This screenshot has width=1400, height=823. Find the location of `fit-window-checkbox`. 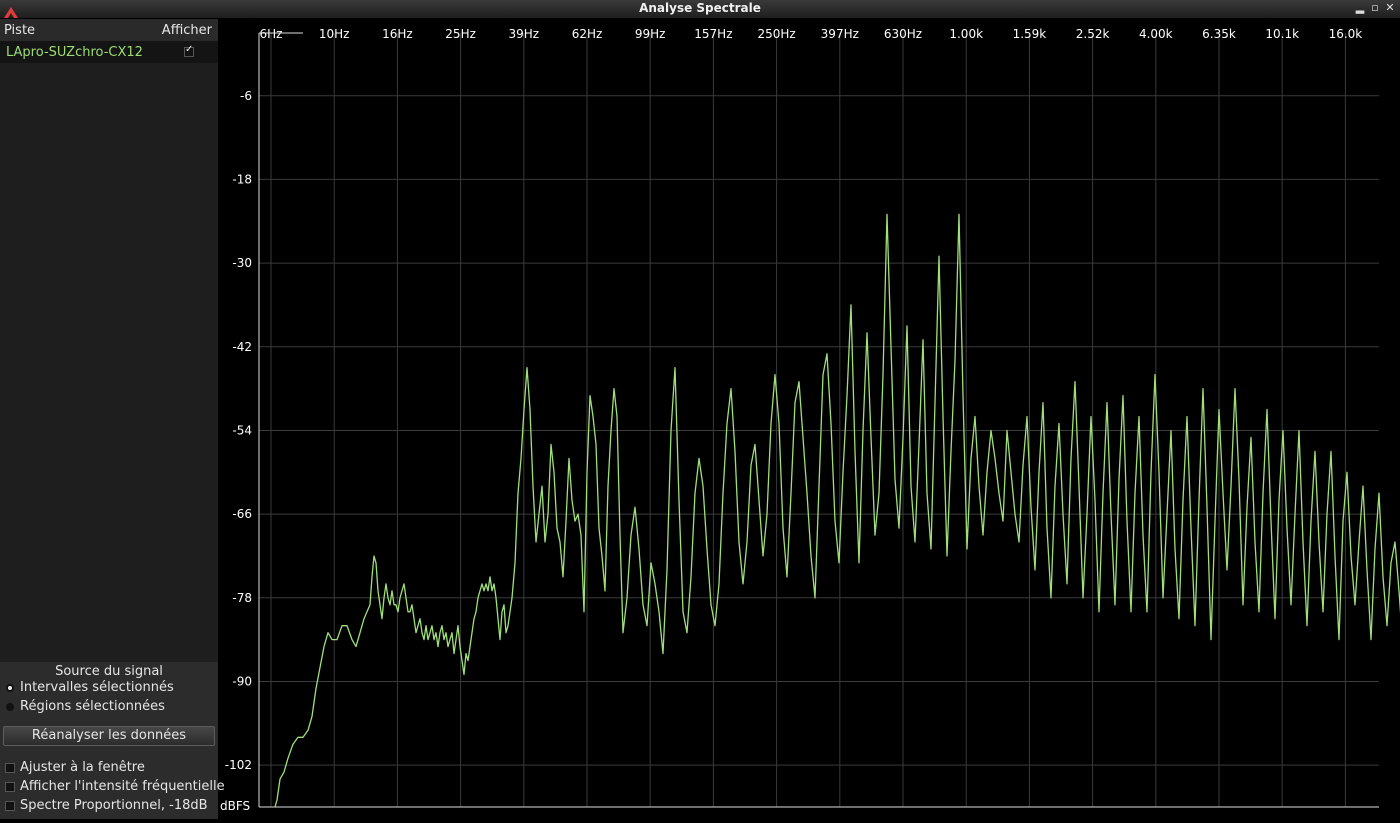

fit-window-checkbox is located at coordinates (10, 768).